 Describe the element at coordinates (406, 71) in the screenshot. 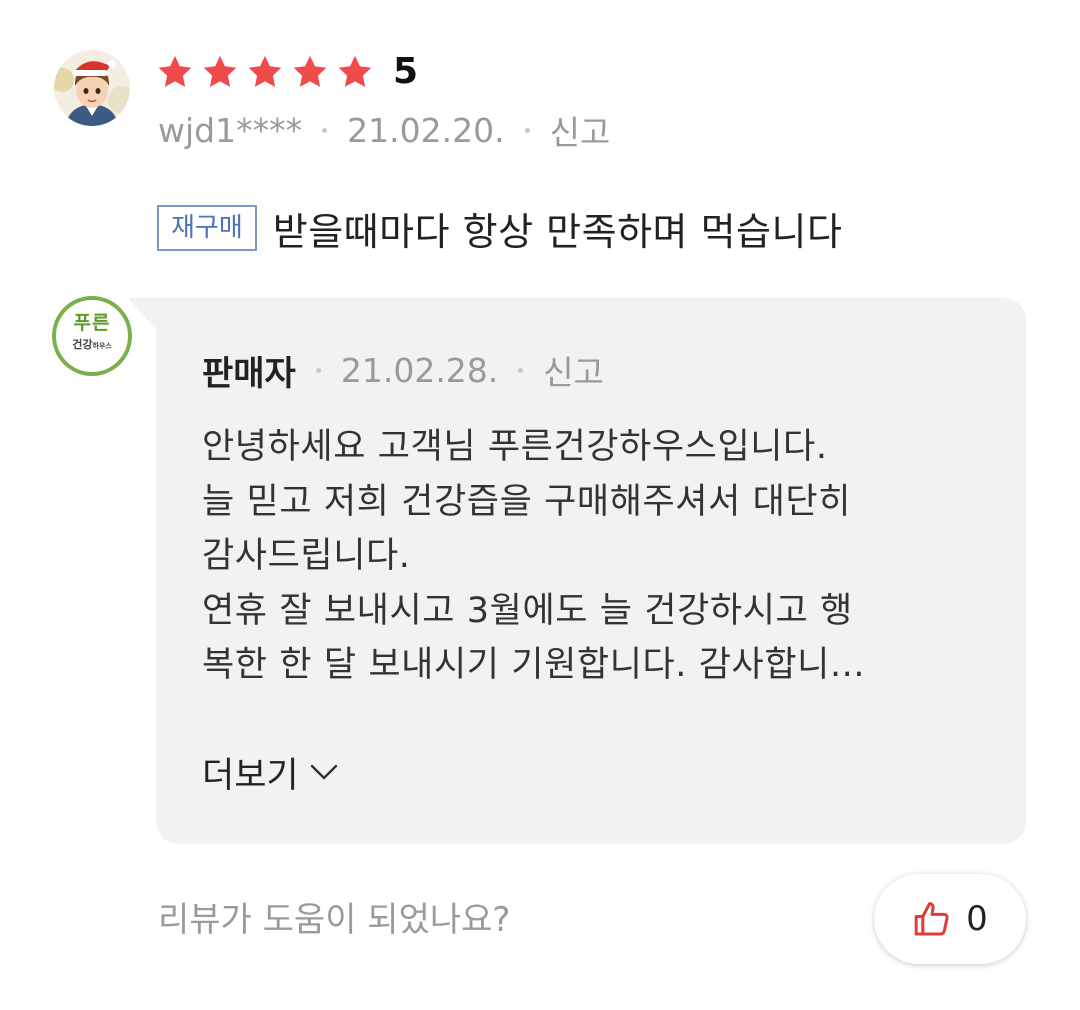

I see `rating-value: 5` at that location.